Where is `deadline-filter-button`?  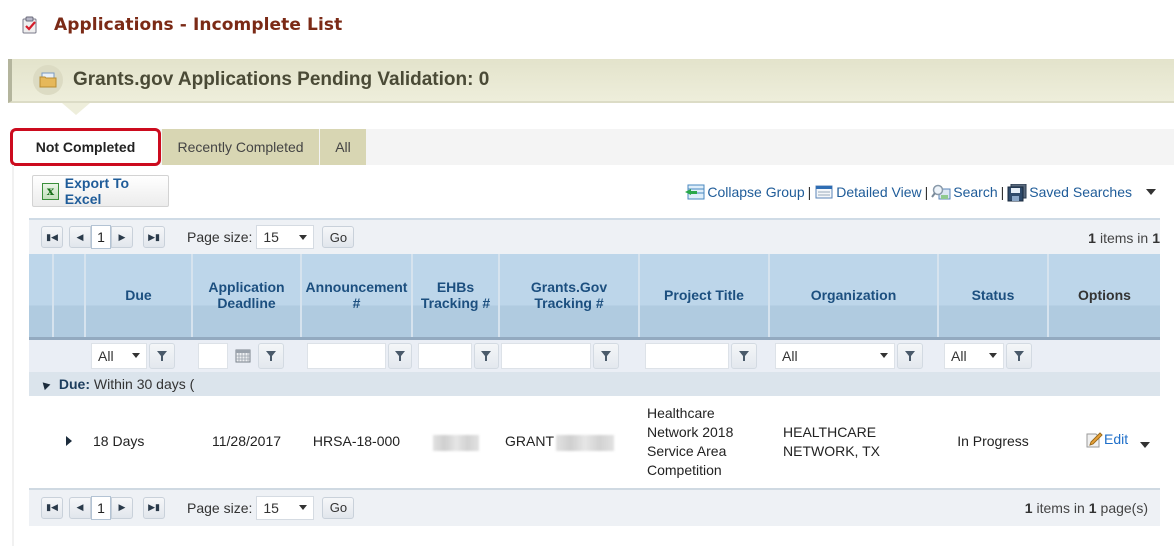
deadline-filter-button is located at coordinates (271, 355).